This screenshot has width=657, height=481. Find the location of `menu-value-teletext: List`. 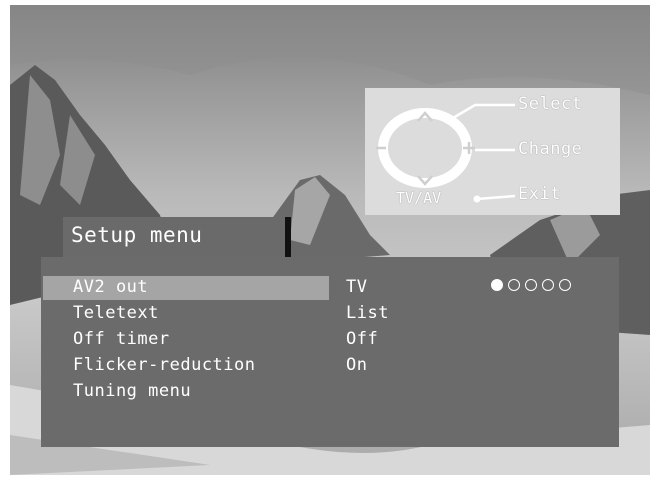

menu-value-teletext: List is located at coordinates (367, 313).